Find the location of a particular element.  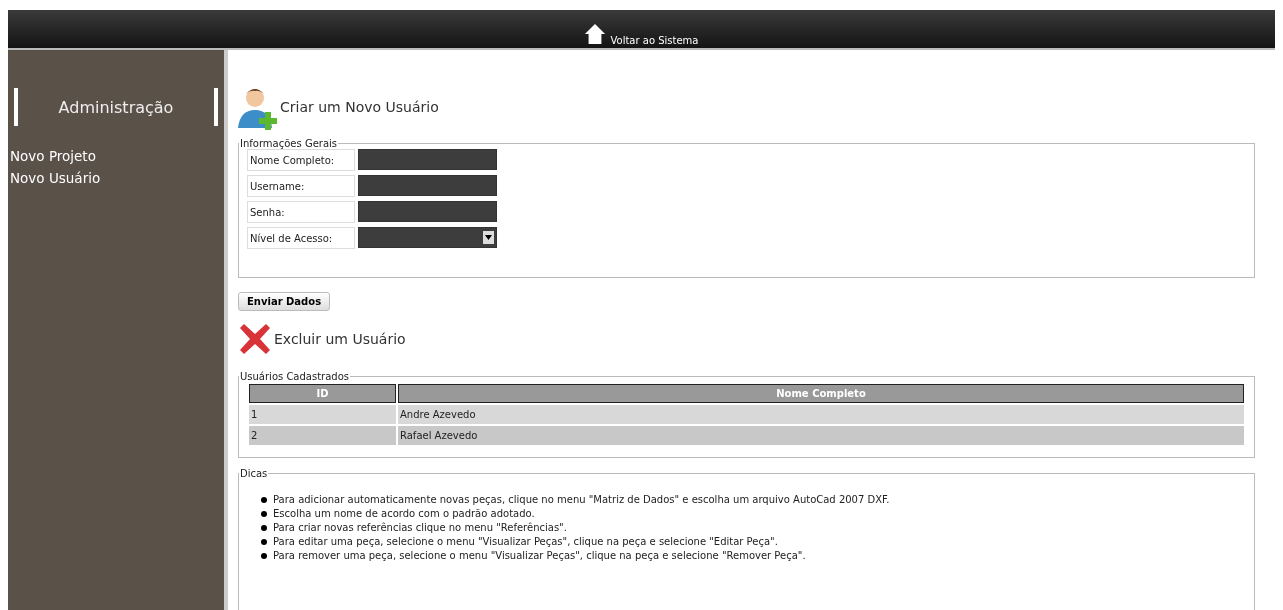

sidebar-link: Novo Projeto is located at coordinates (117, 156).